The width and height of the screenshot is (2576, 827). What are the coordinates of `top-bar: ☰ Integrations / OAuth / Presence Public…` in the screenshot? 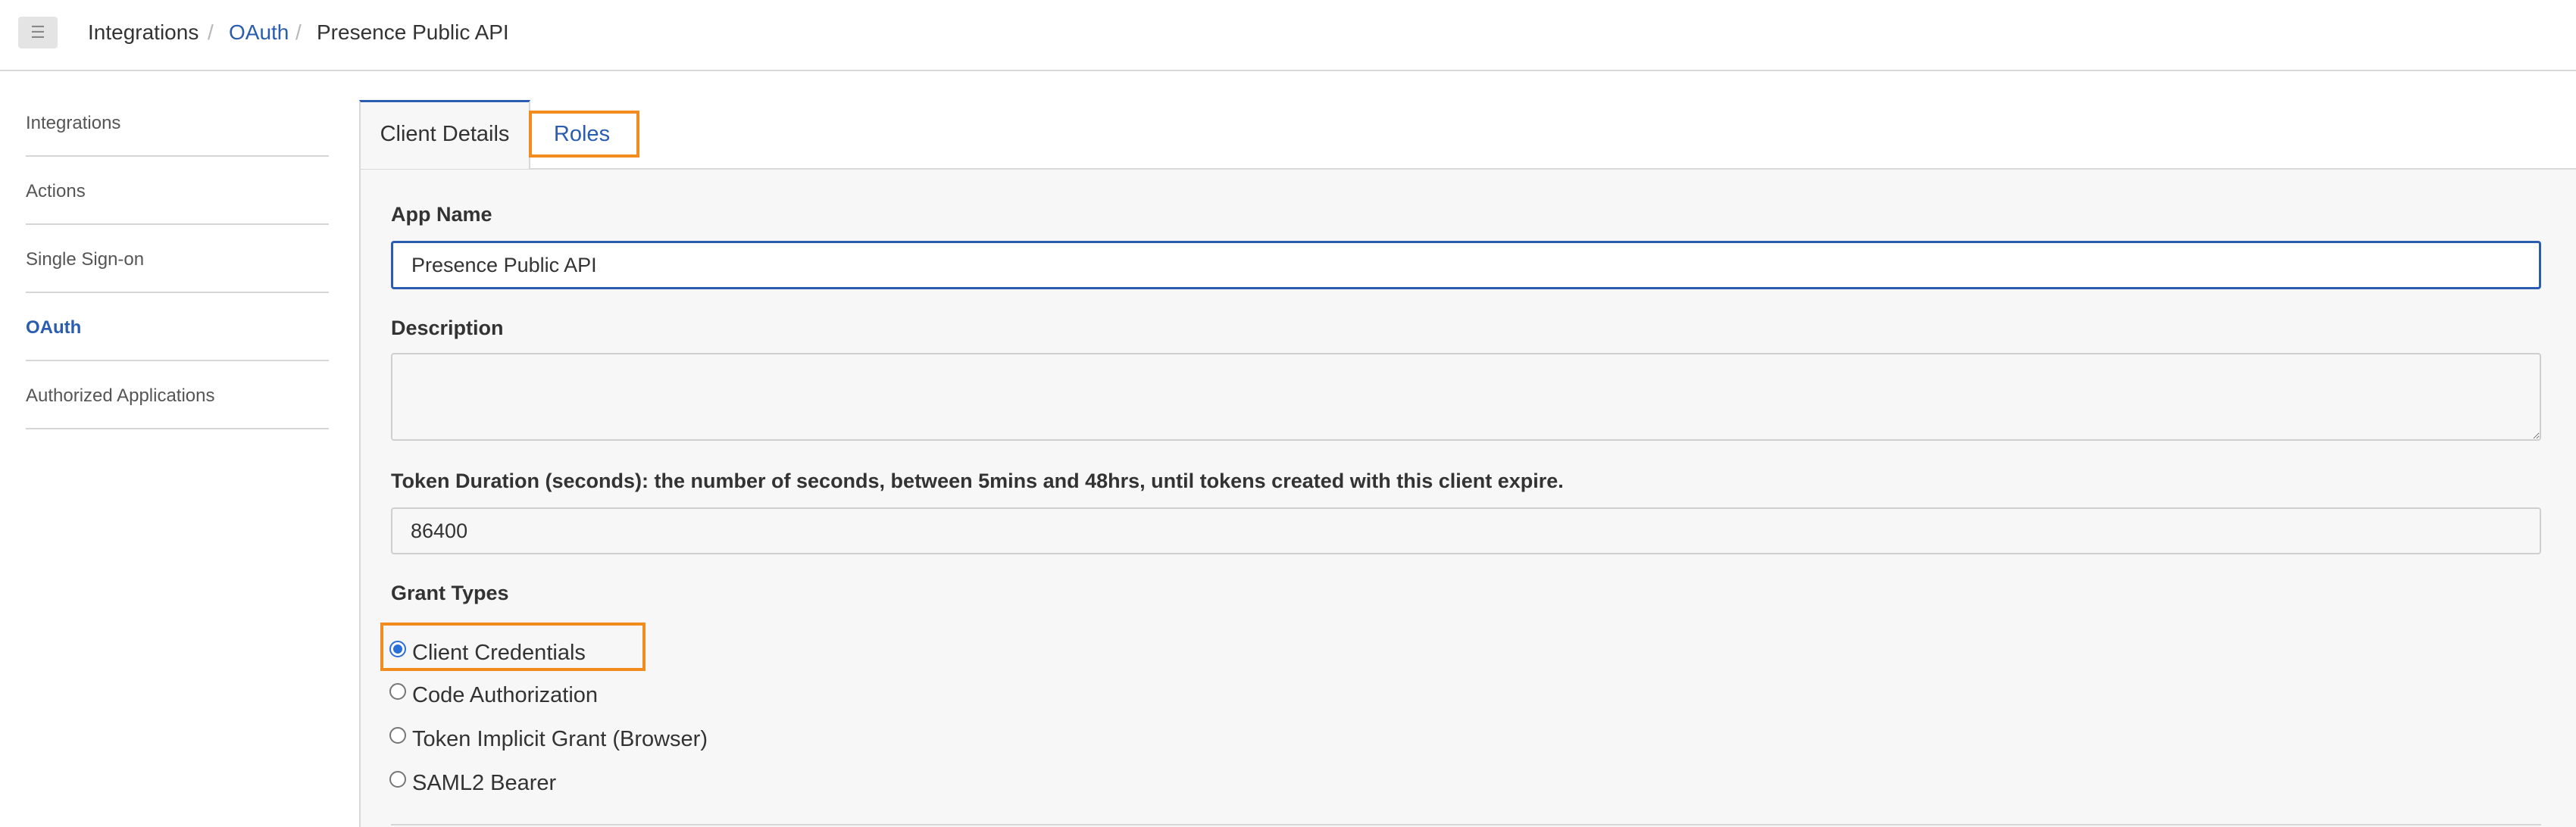 It's located at (1288, 35).